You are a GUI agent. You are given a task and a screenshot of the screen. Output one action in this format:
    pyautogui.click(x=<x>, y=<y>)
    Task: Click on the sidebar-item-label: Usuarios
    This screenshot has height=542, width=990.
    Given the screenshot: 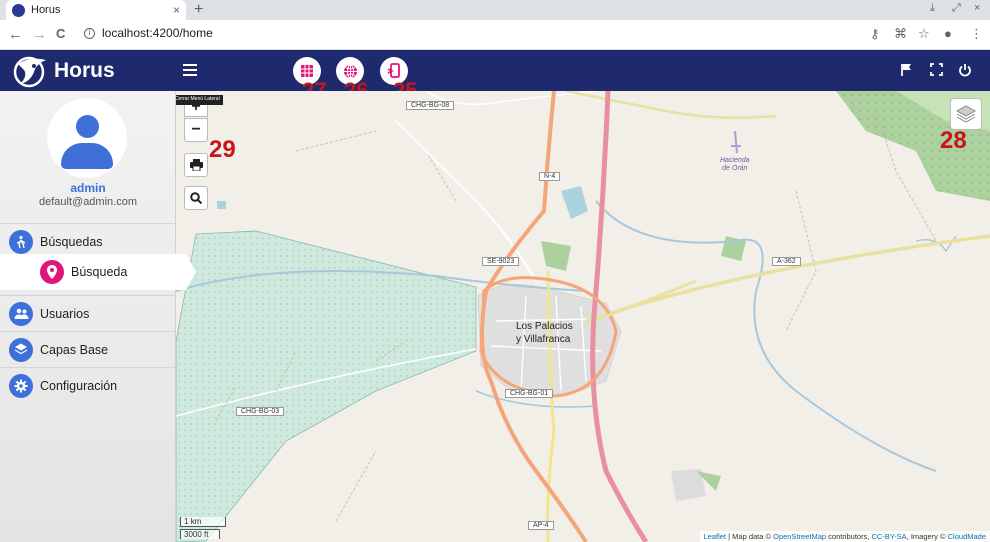 What is the action you would take?
    pyautogui.click(x=65, y=313)
    